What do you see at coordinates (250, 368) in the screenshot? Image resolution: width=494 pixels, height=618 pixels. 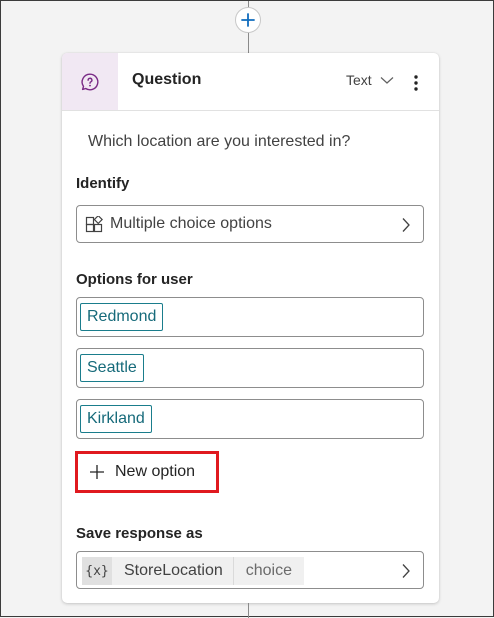 I see `option-field: Seattle` at bounding box center [250, 368].